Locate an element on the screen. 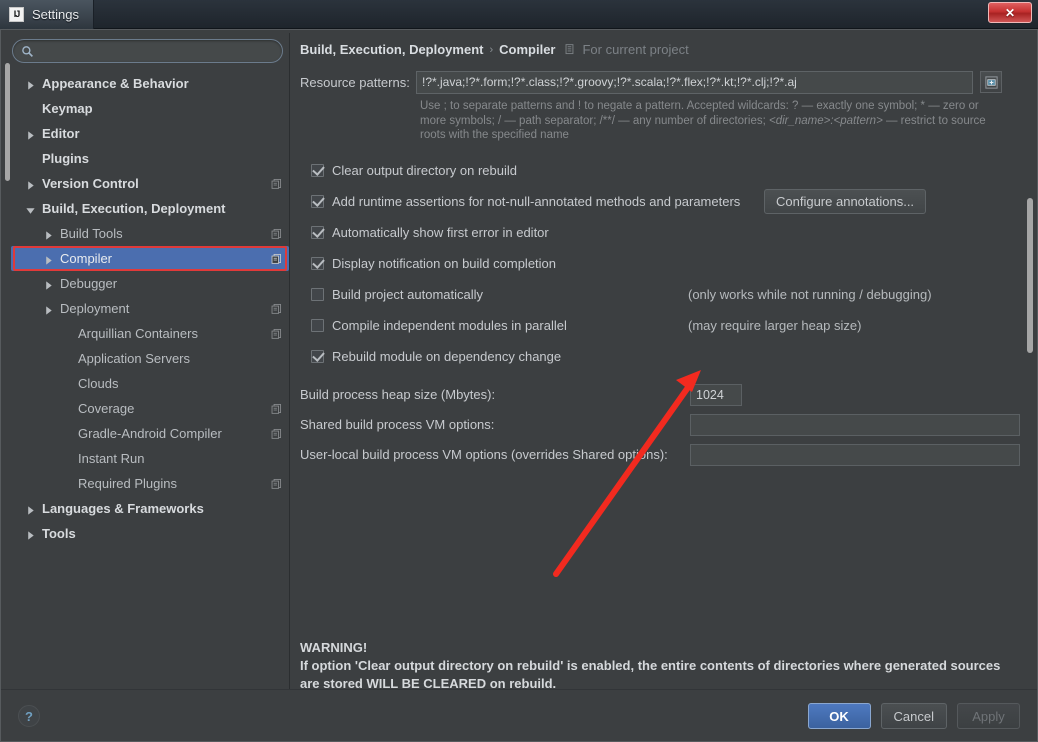  sidebar-item-coverage: Coverage is located at coordinates (150, 408).